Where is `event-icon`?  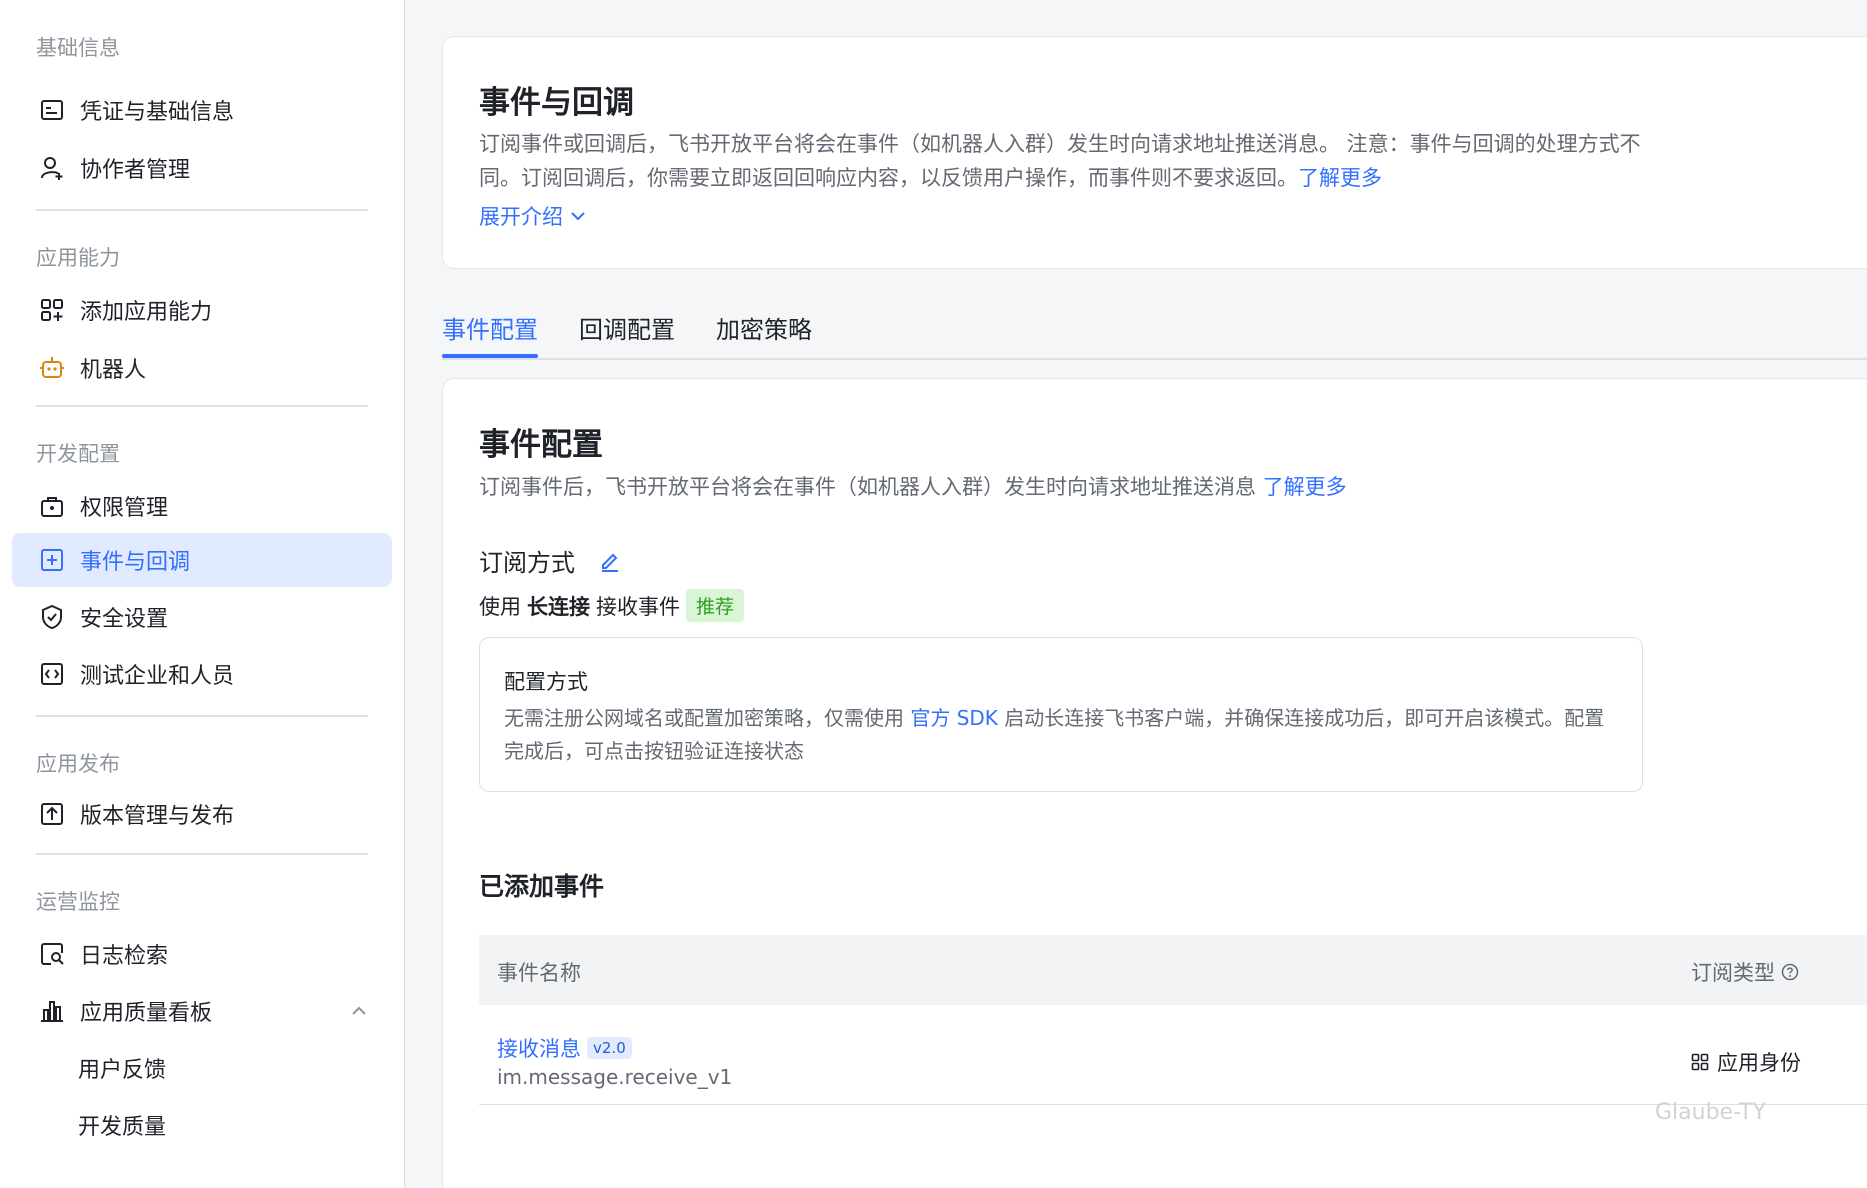 event-icon is located at coordinates (52, 560).